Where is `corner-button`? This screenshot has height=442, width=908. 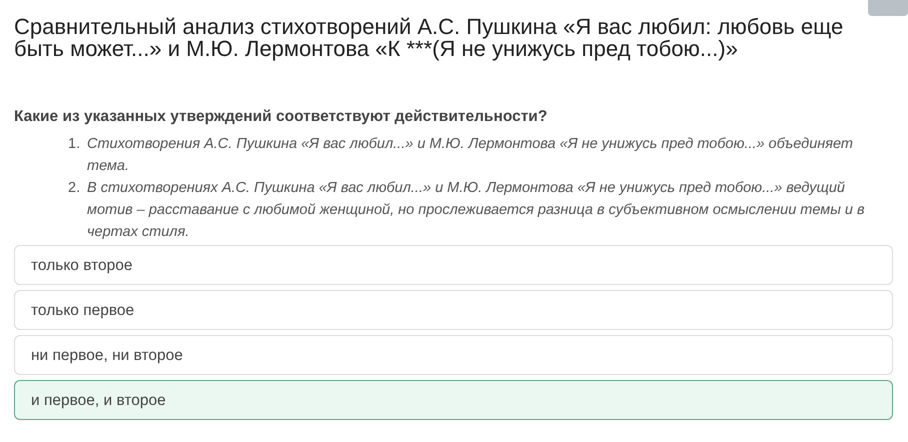
corner-button is located at coordinates (888, 8).